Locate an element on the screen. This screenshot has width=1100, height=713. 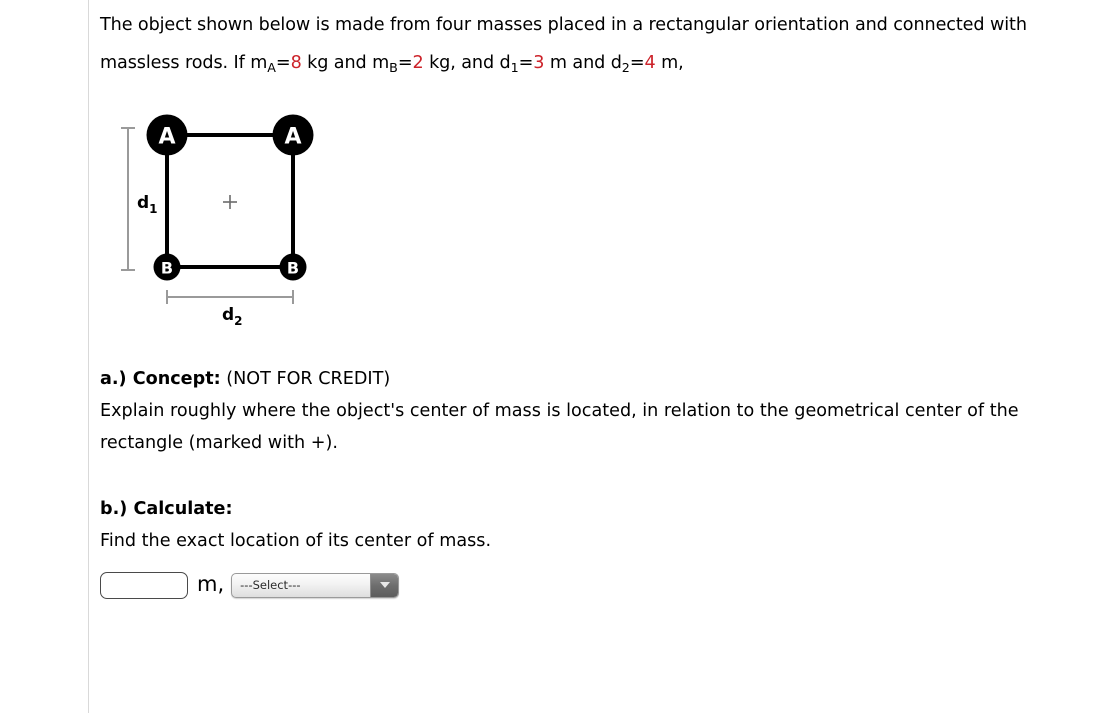
mass-label-a-top-left: A is located at coordinates (166, 137).